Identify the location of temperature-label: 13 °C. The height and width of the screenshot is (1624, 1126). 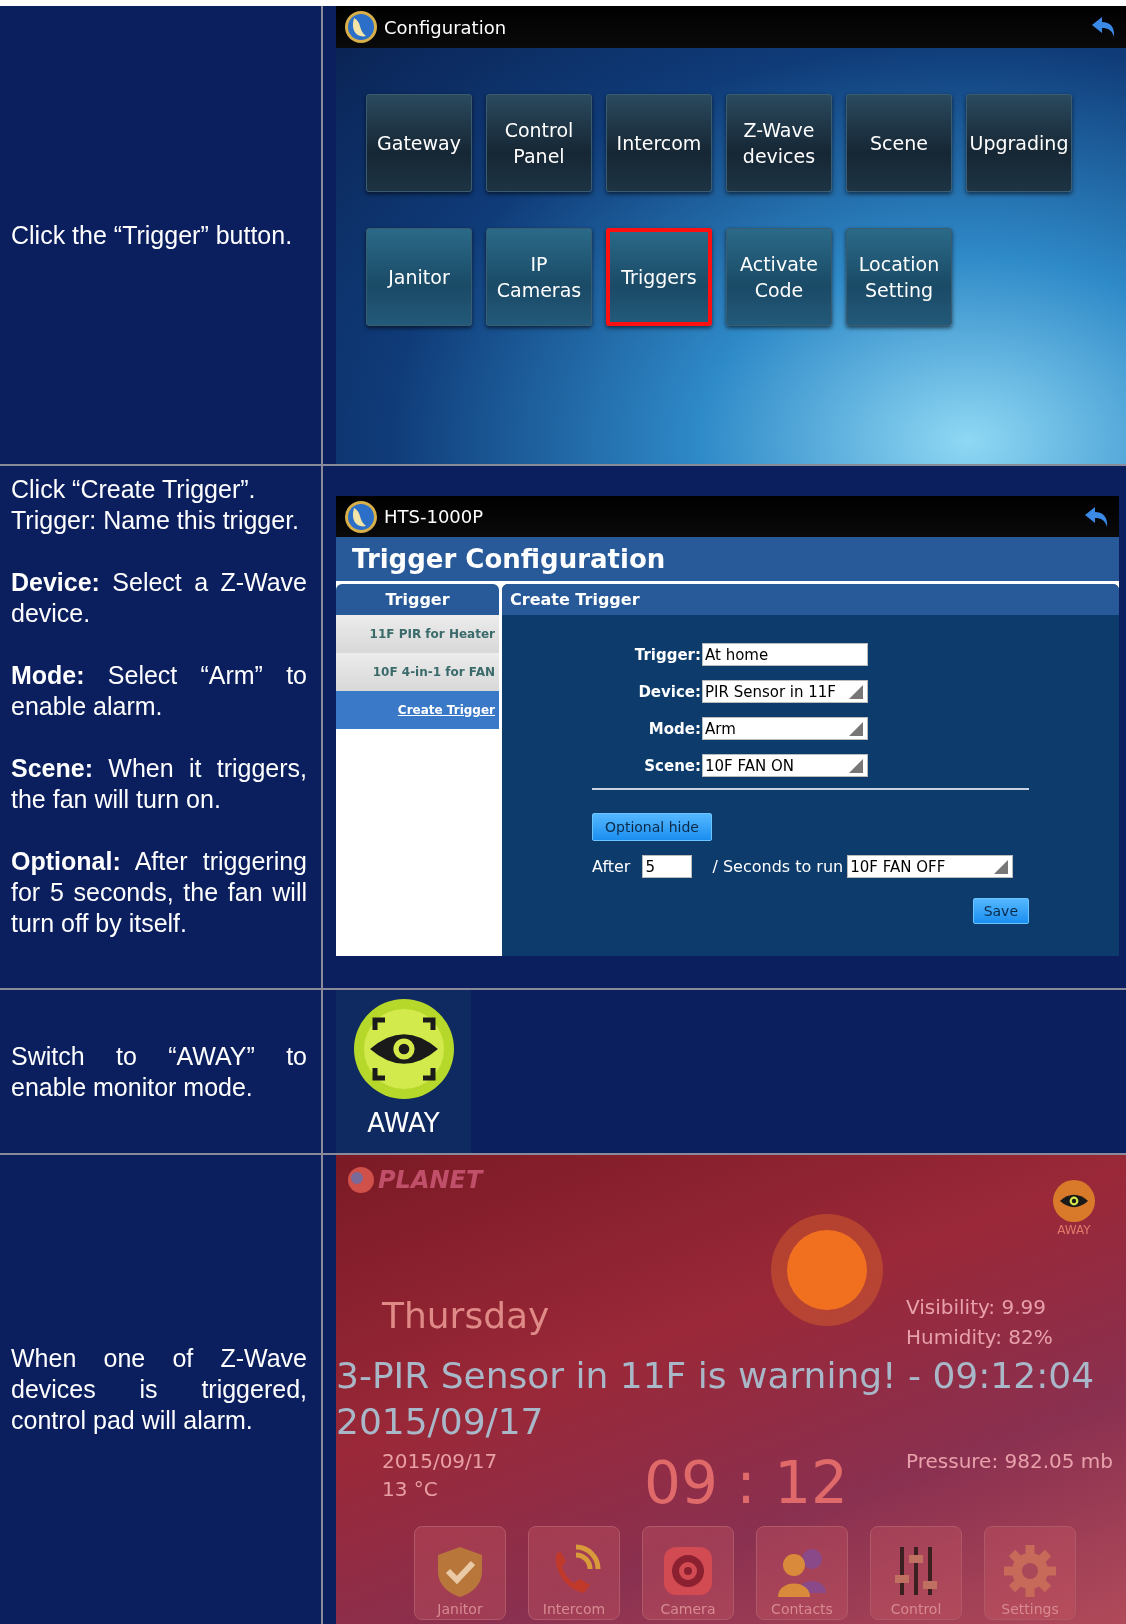
(410, 1489).